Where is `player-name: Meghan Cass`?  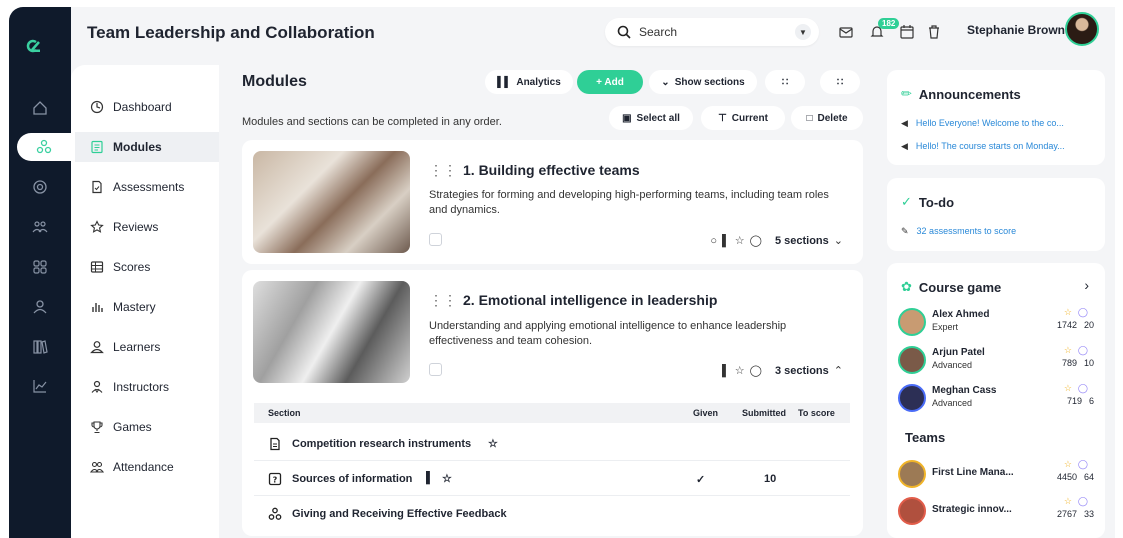
player-name: Meghan Cass is located at coordinates (964, 390).